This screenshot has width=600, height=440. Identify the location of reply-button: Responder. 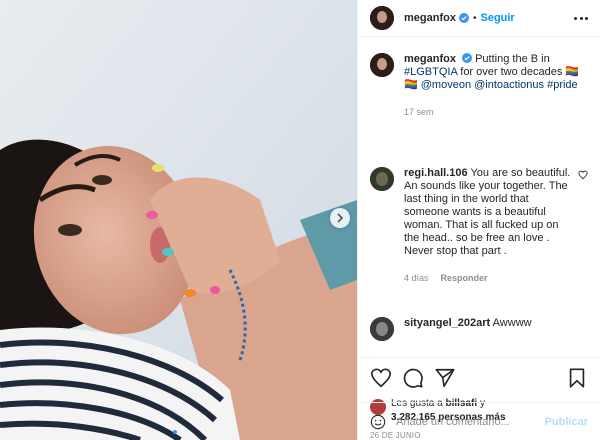
(464, 278).